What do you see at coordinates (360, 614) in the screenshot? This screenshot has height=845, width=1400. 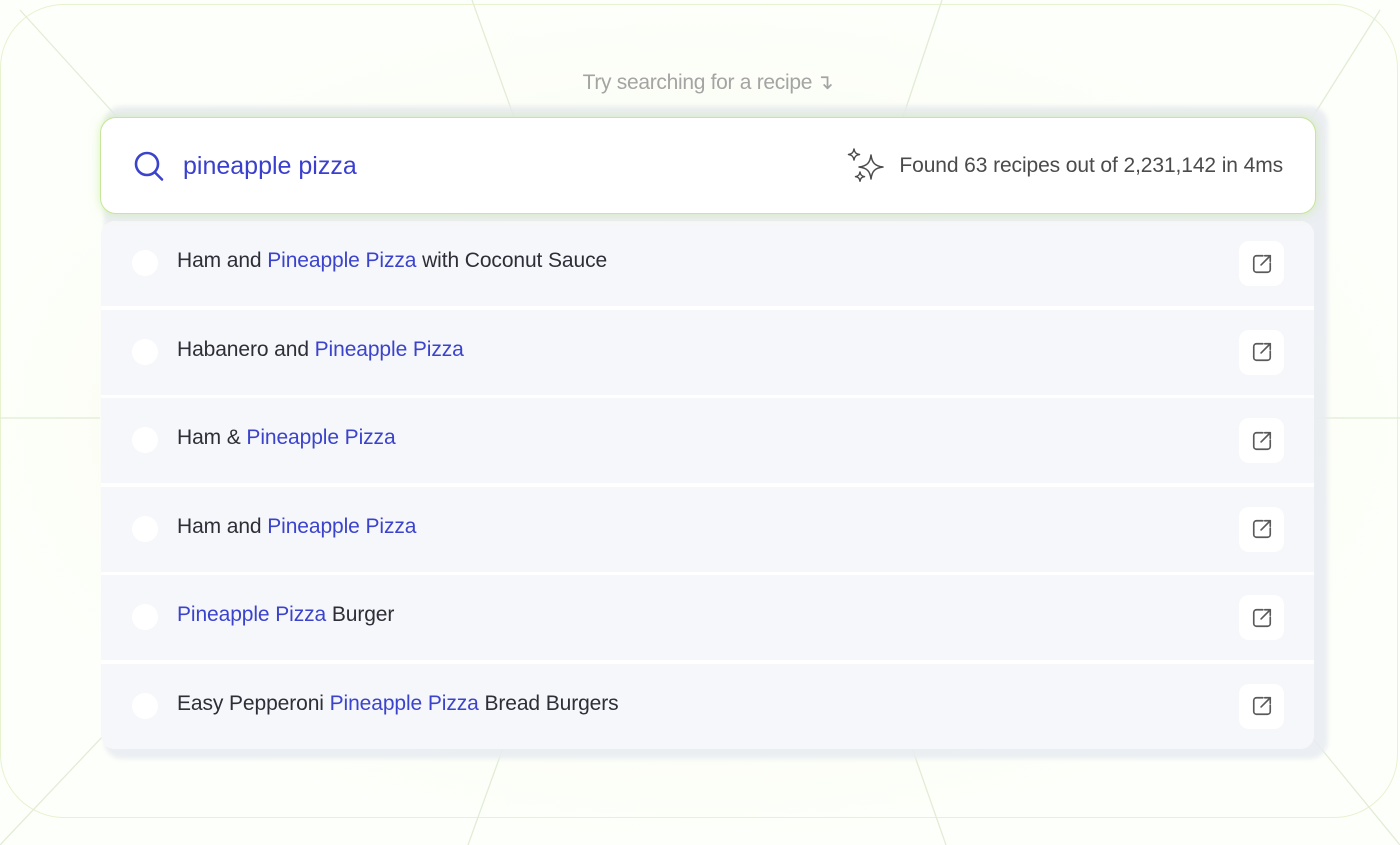 I see `recipe-title-suffix: Burger` at bounding box center [360, 614].